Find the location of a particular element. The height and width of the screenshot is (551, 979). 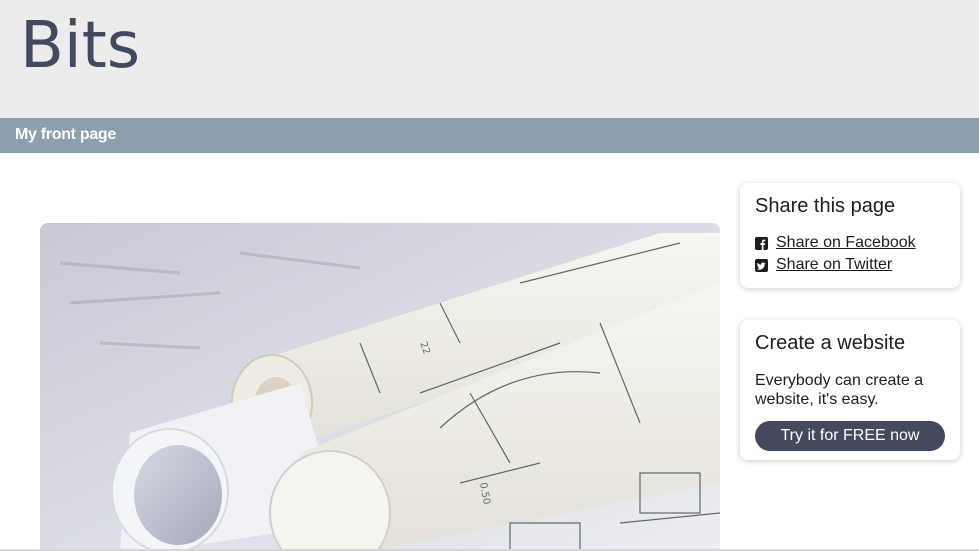

nav-item-front-page: My front page is located at coordinates (65, 135).